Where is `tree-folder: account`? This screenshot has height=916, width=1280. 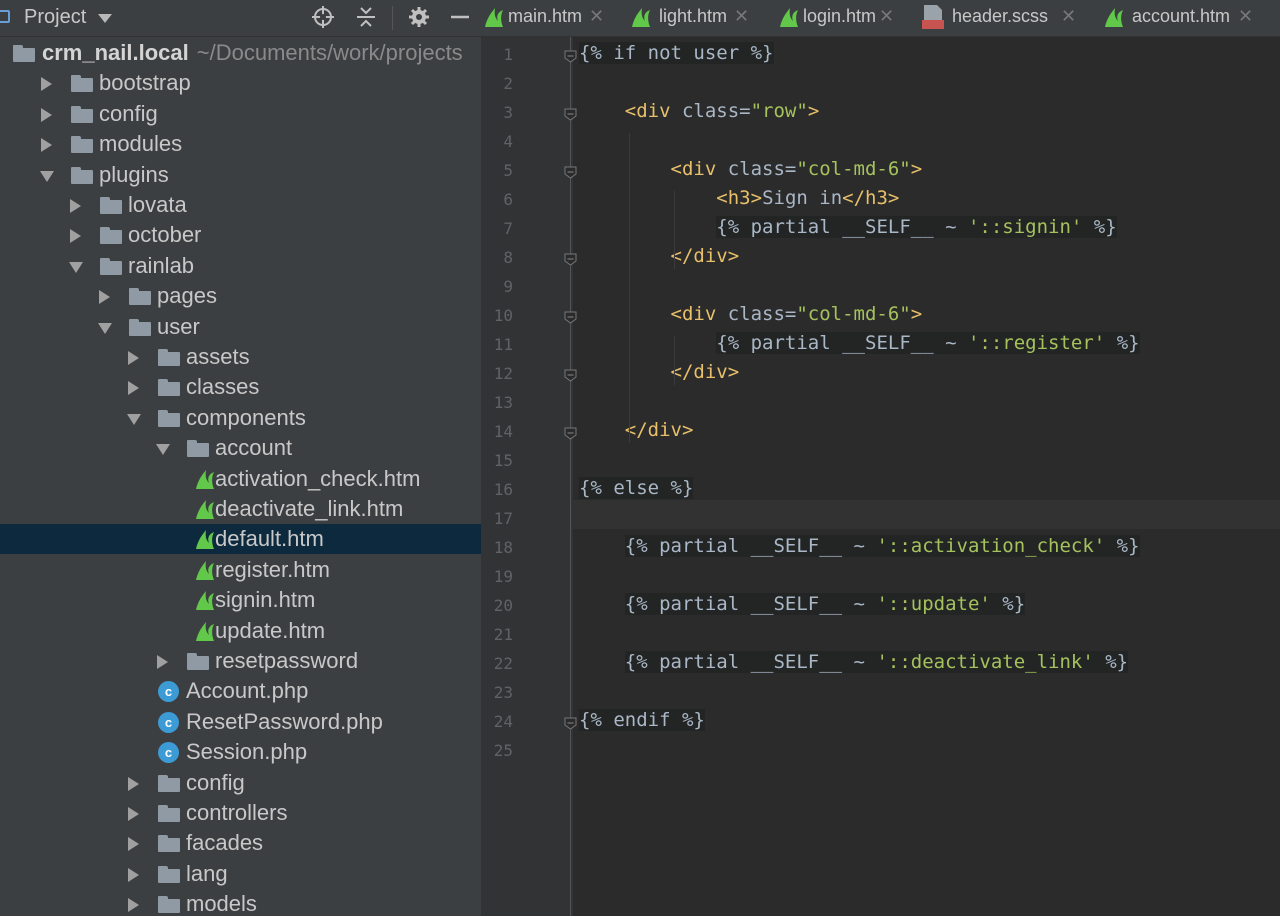
tree-folder: account is located at coordinates (240, 448).